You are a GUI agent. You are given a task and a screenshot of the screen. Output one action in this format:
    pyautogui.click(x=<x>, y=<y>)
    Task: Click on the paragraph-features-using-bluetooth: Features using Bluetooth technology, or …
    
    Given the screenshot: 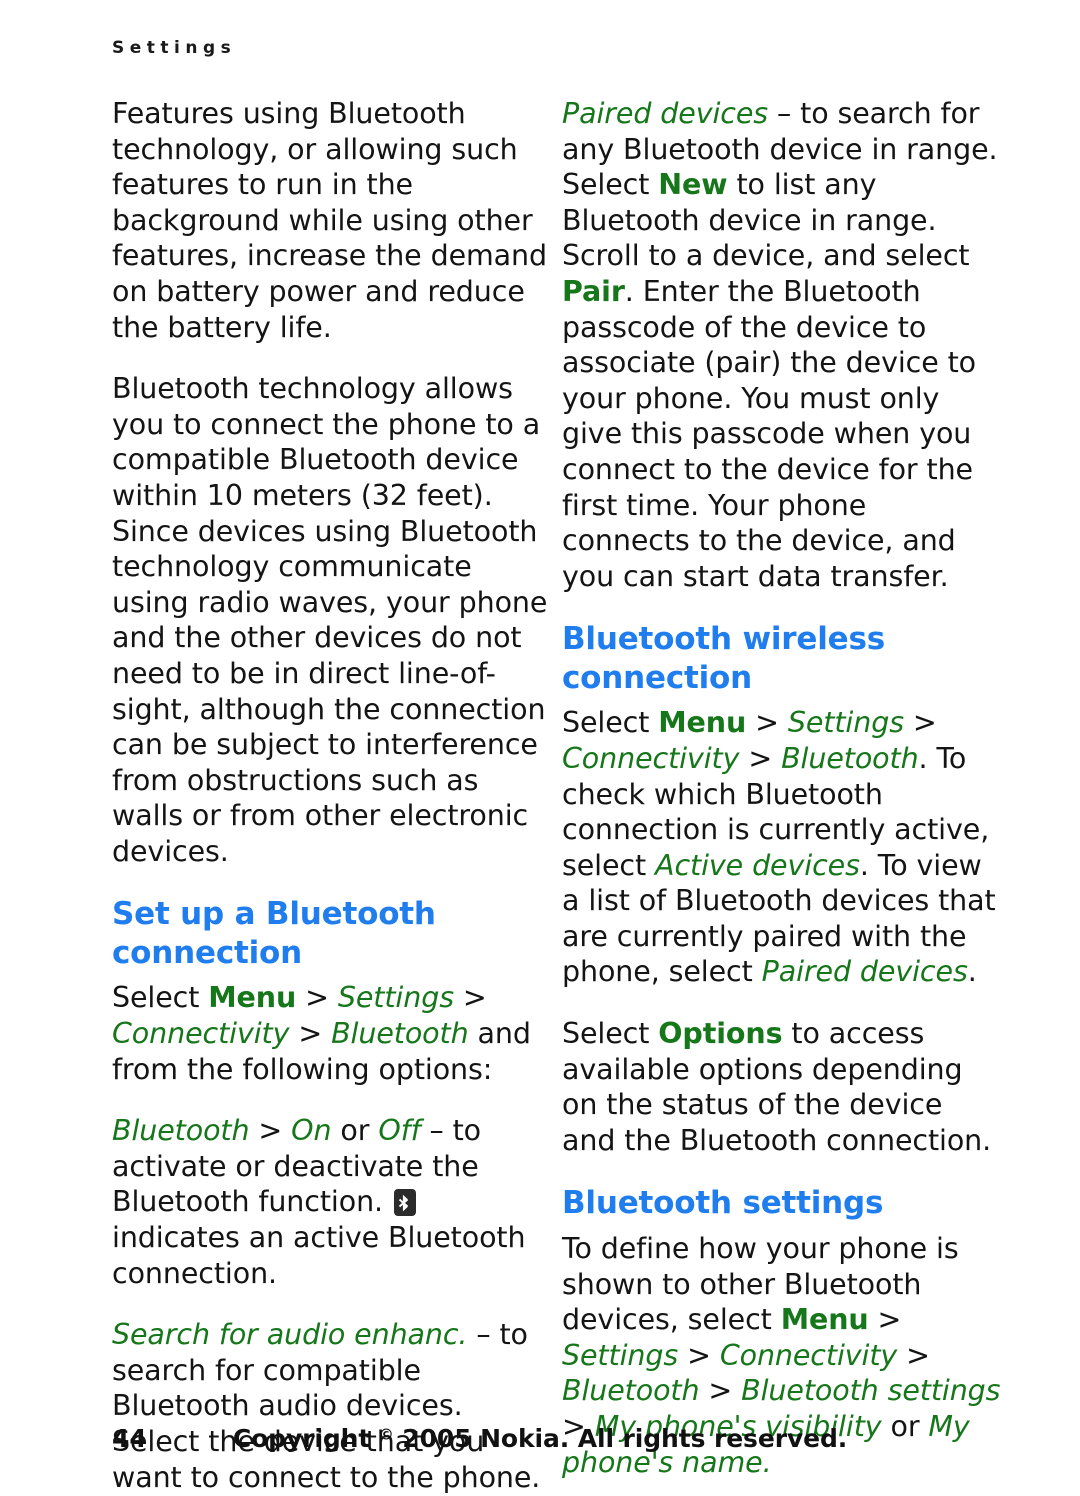 What is the action you would take?
    pyautogui.click(x=329, y=220)
    